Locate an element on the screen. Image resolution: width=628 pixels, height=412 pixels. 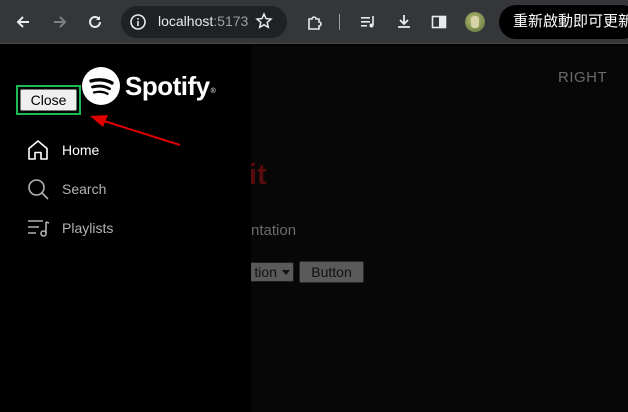
download-icon is located at coordinates (404, 22).